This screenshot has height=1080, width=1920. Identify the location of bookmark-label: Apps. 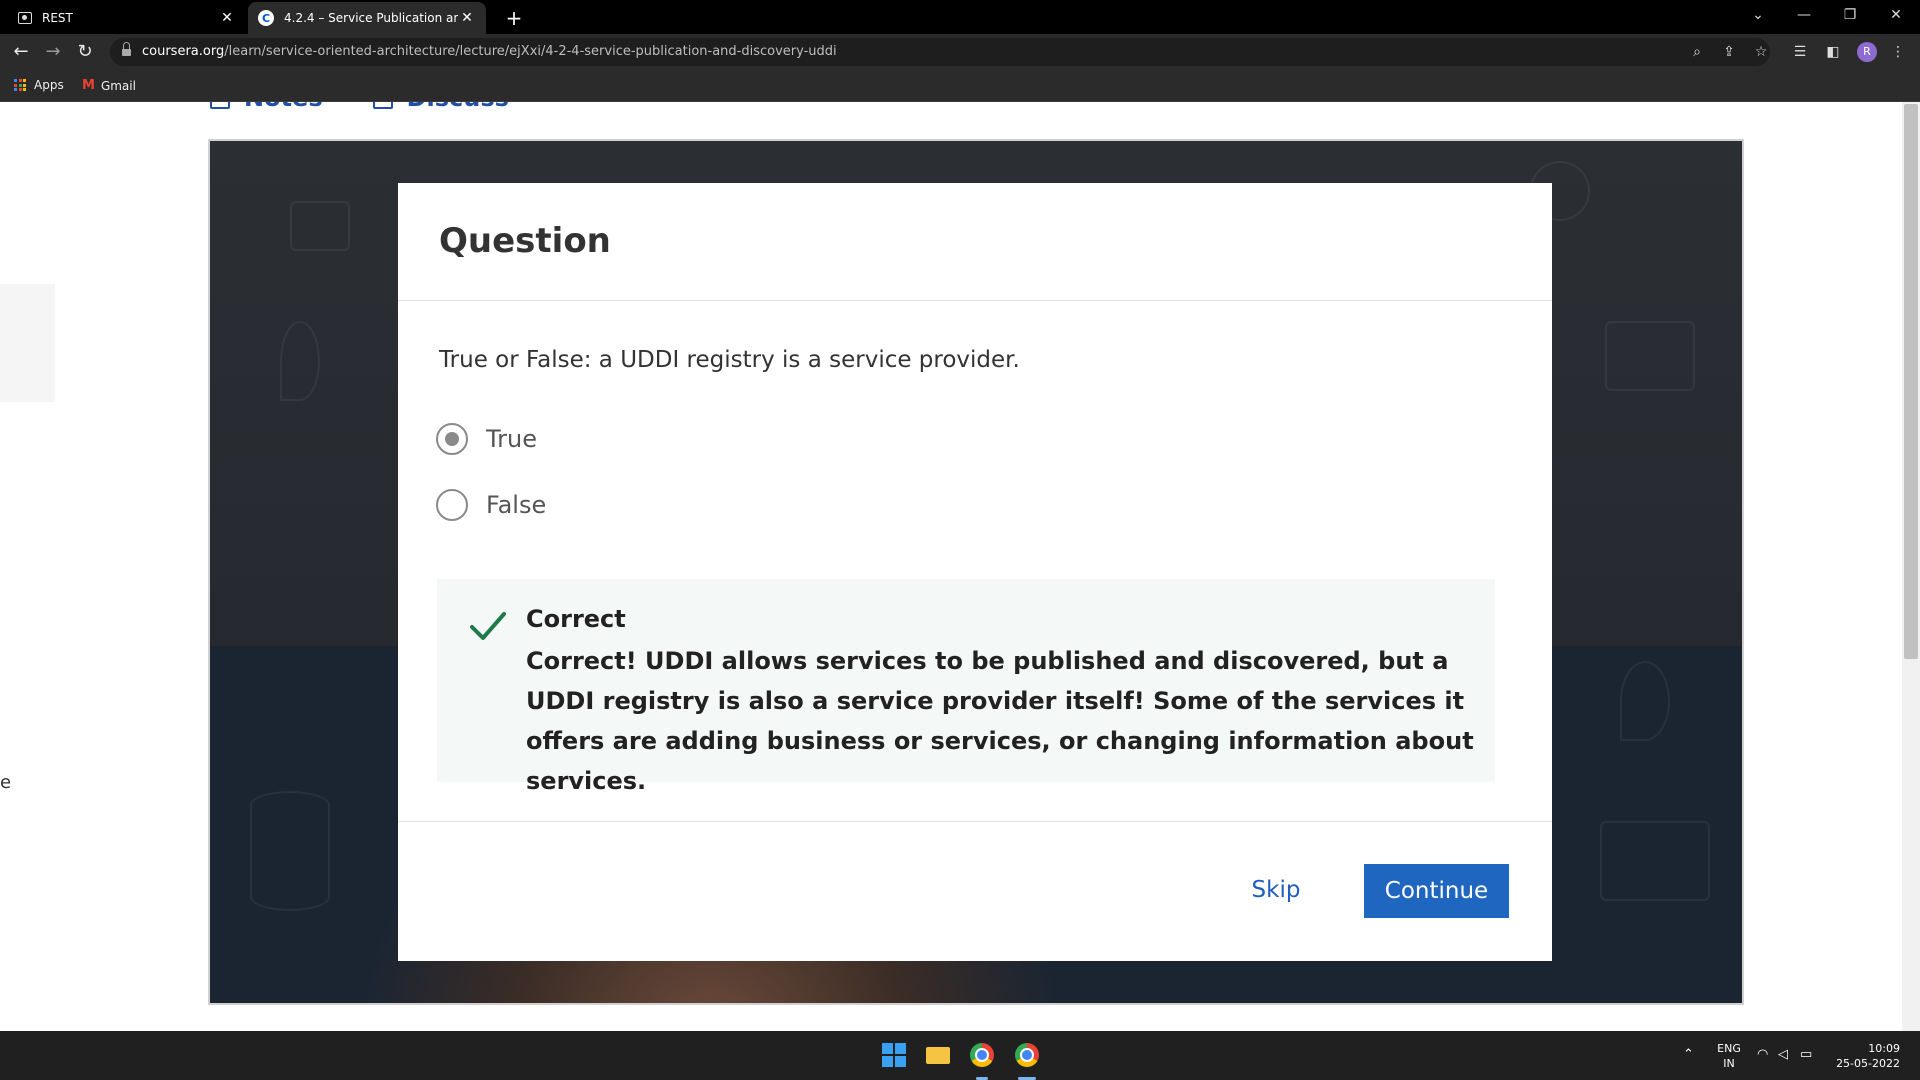
(49, 85).